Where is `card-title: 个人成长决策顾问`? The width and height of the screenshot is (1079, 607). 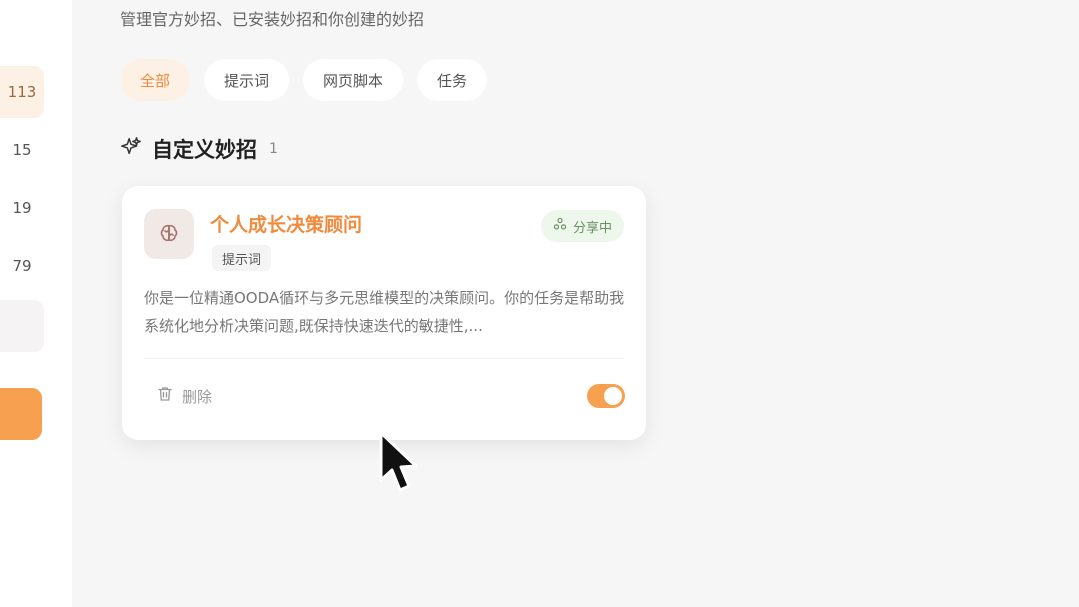
card-title: 个人成长决策顾问 is located at coordinates (286, 223).